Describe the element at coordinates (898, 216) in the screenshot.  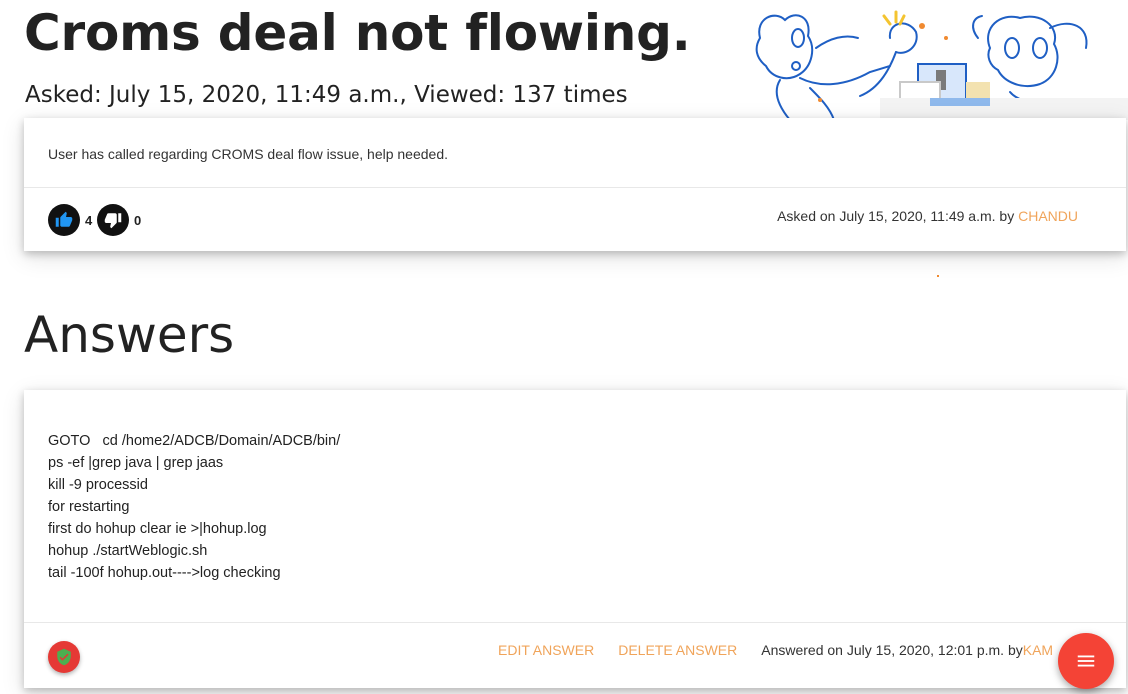
I see `asked-on-text: Asked on July 15, 2020, 11:49 a.m. by` at that location.